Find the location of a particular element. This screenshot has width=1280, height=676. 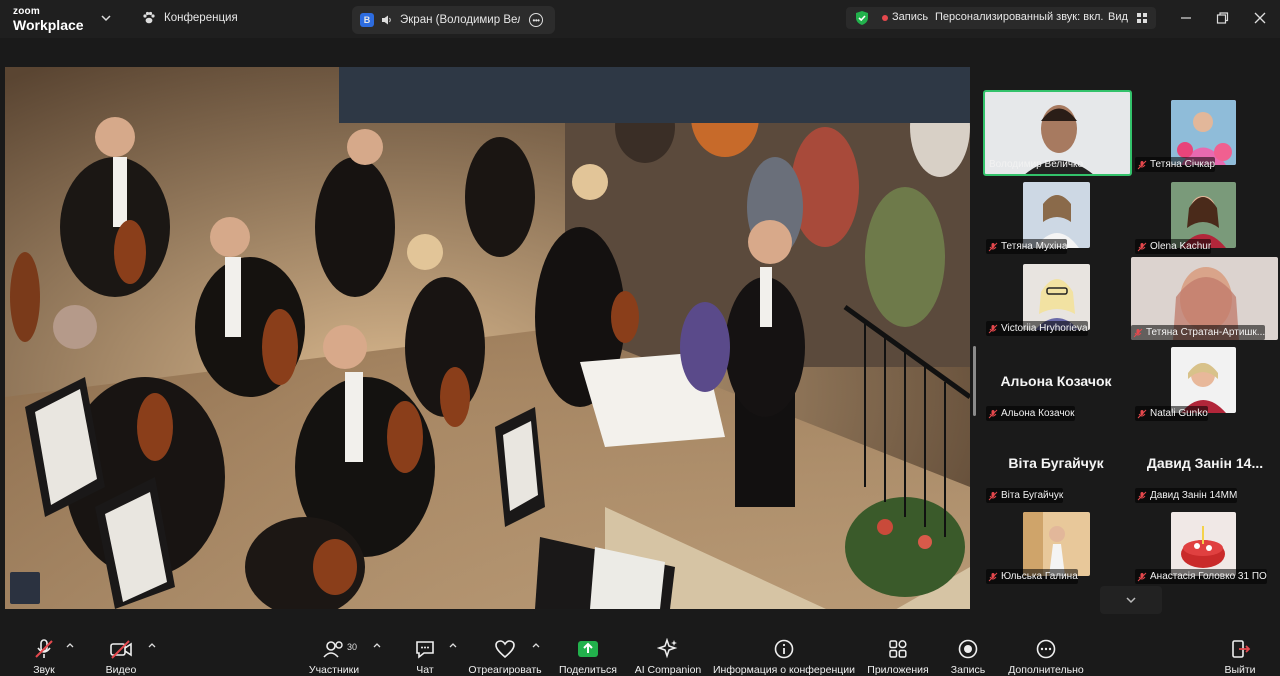

leave-icon is located at coordinates (1241, 649).